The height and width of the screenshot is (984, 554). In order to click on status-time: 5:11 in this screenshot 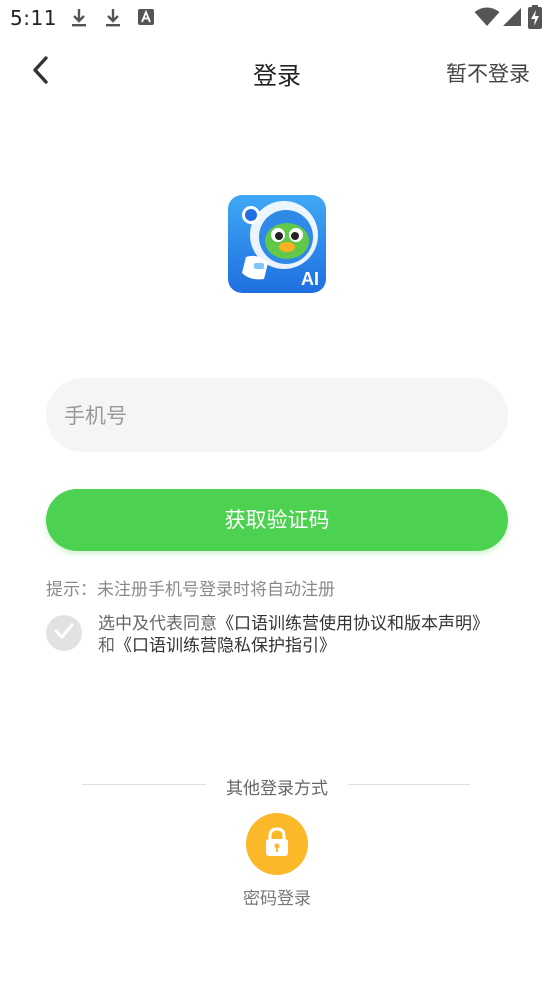, I will do `click(33, 18)`.